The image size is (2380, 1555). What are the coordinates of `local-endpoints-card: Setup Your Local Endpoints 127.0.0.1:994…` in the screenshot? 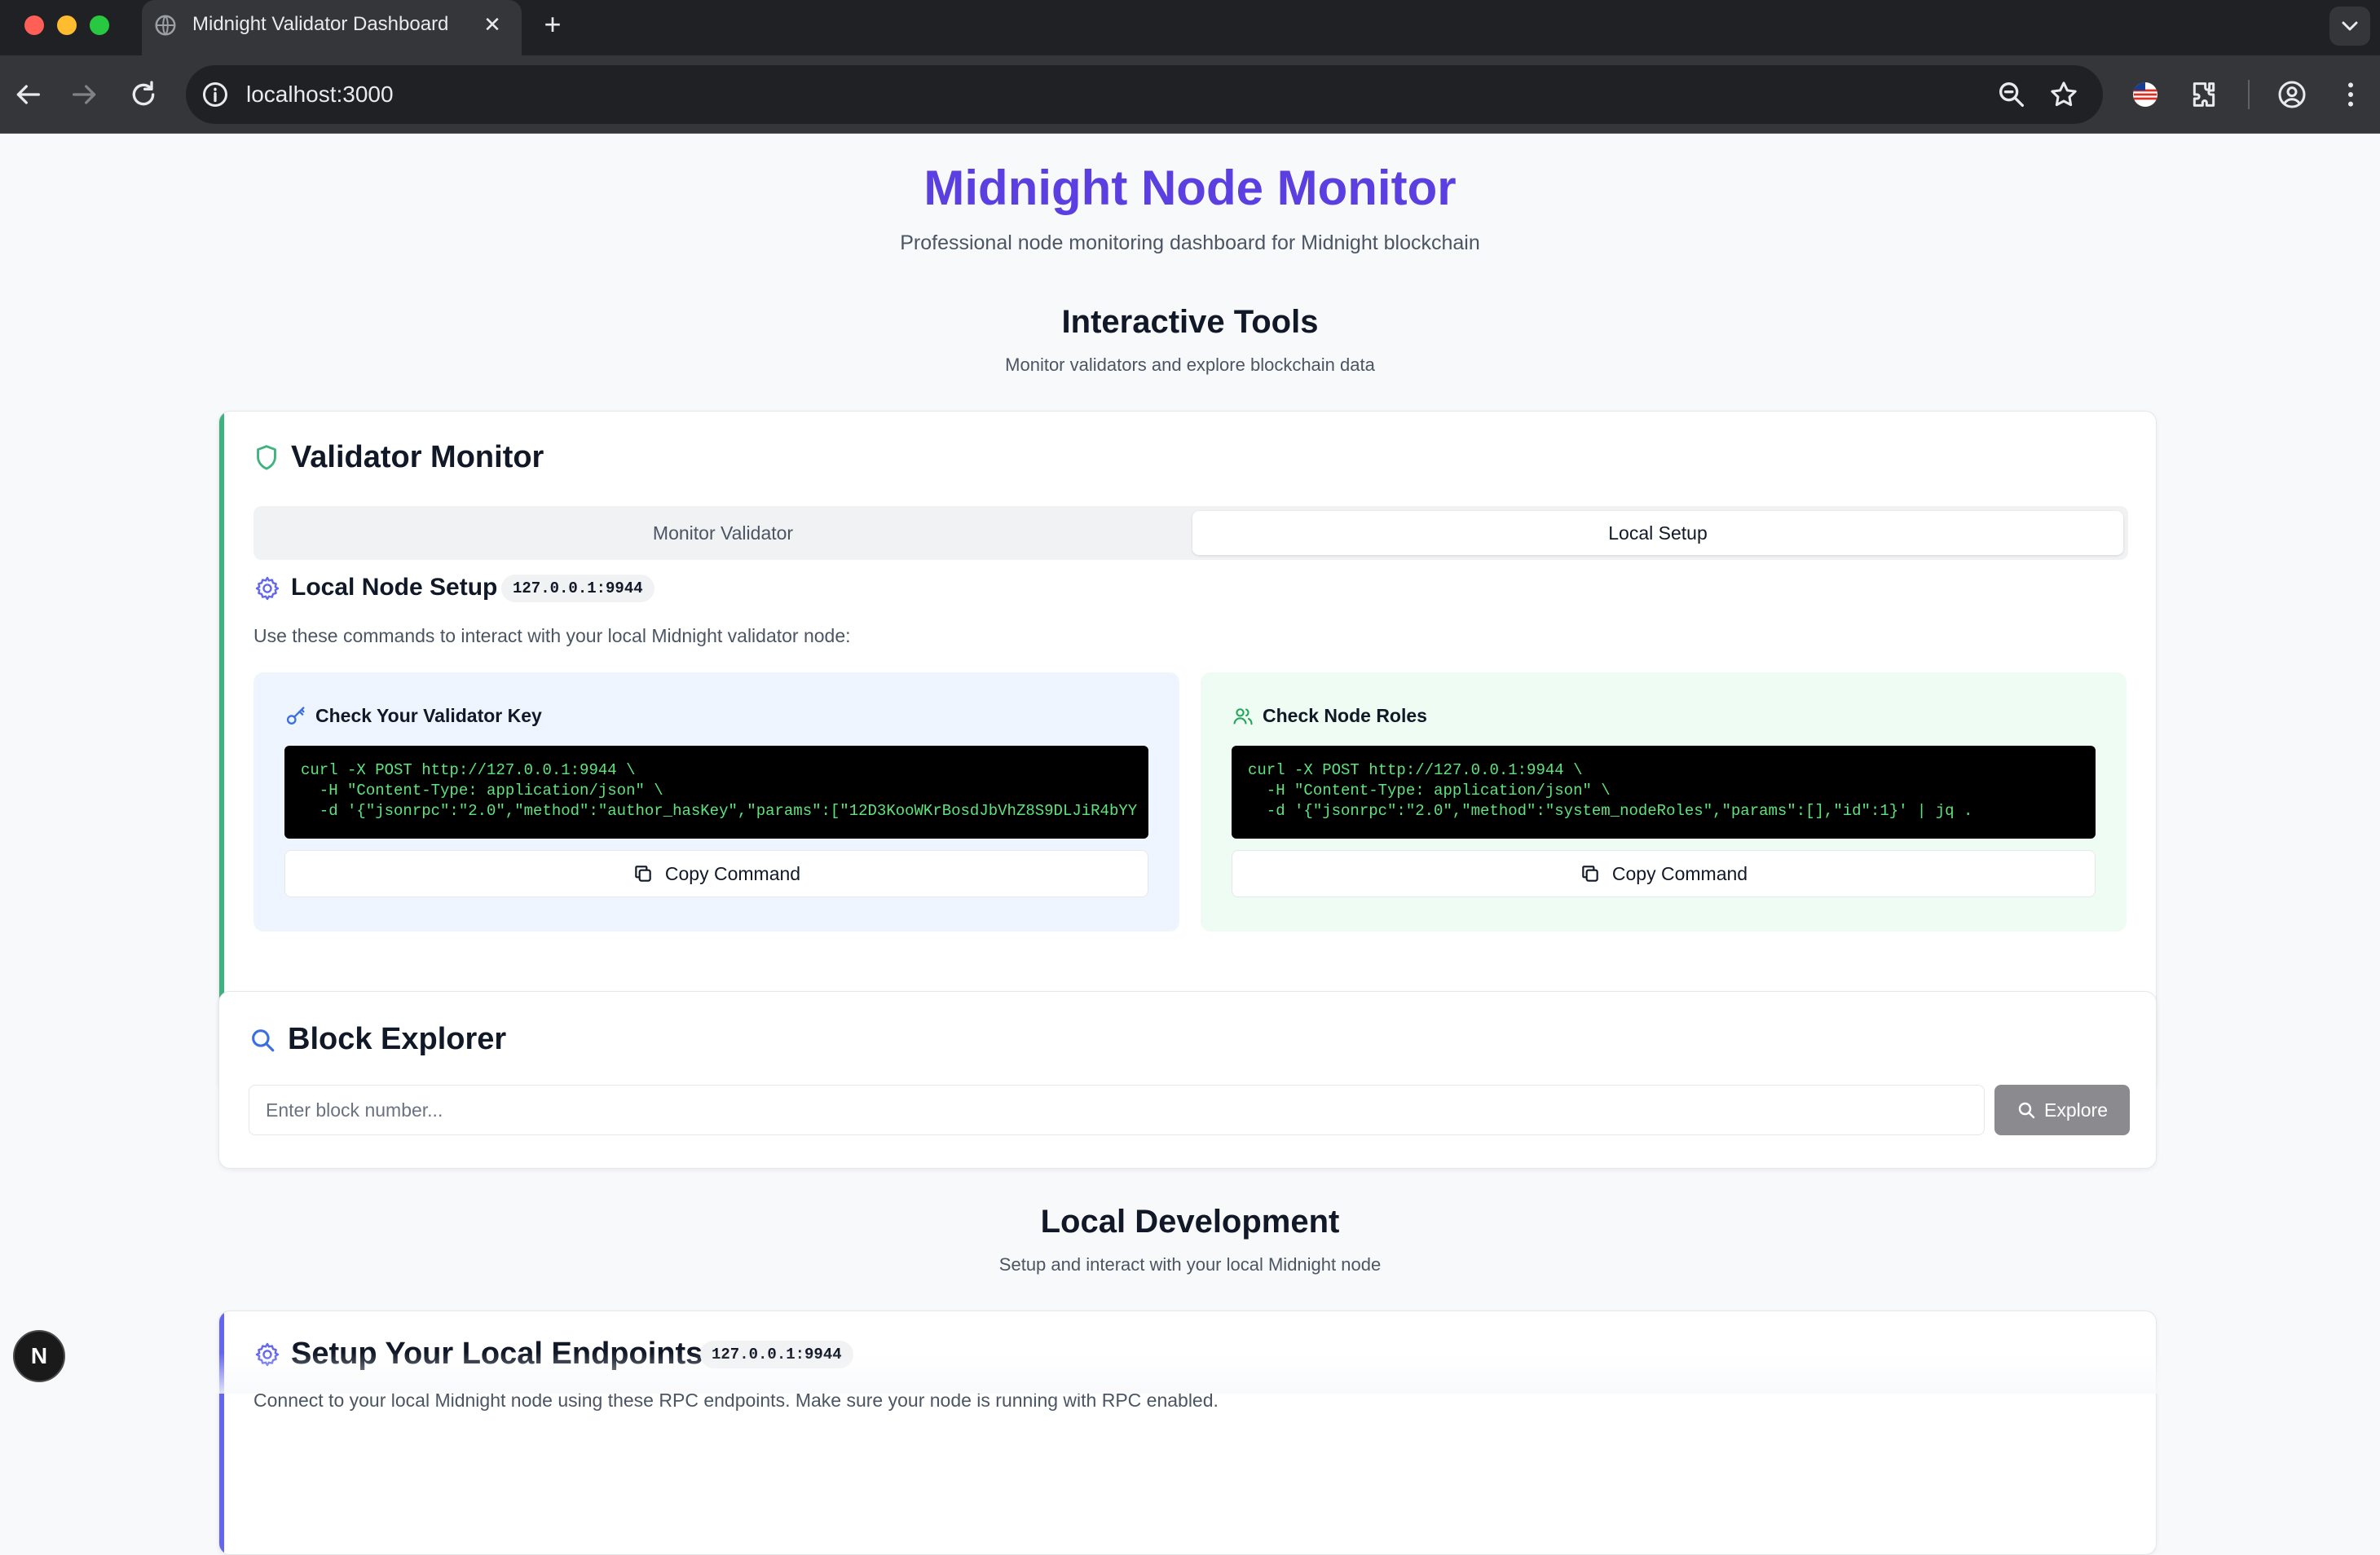 It's located at (1187, 1433).